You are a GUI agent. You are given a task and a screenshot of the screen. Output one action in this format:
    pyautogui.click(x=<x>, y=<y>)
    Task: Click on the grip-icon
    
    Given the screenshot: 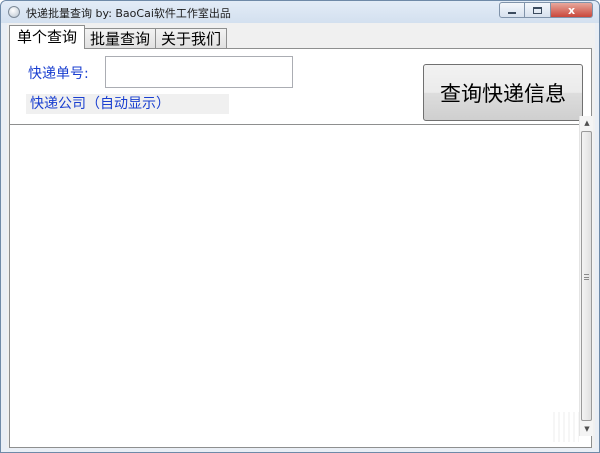 What is the action you would take?
    pyautogui.click(x=586, y=277)
    